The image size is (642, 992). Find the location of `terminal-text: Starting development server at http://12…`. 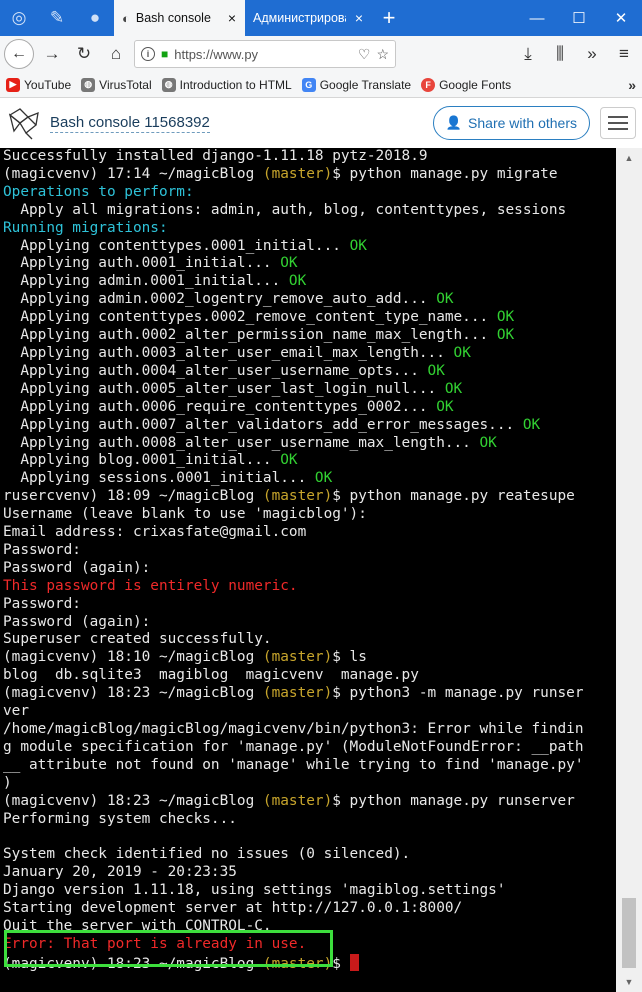

terminal-text: Starting development server at http://12… is located at coordinates (233, 908).